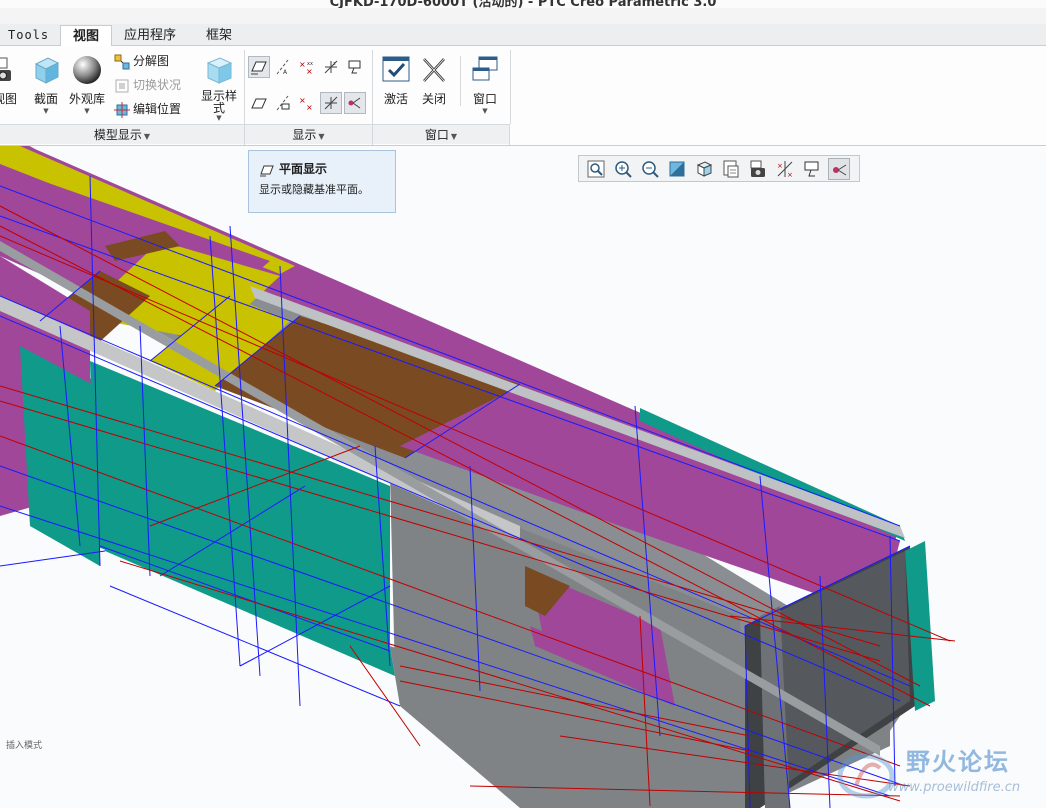 Image resolution: width=1046 pixels, height=808 pixels. Describe the element at coordinates (719, 168) in the screenshot. I see `graphics-toolbar: × ×` at that location.